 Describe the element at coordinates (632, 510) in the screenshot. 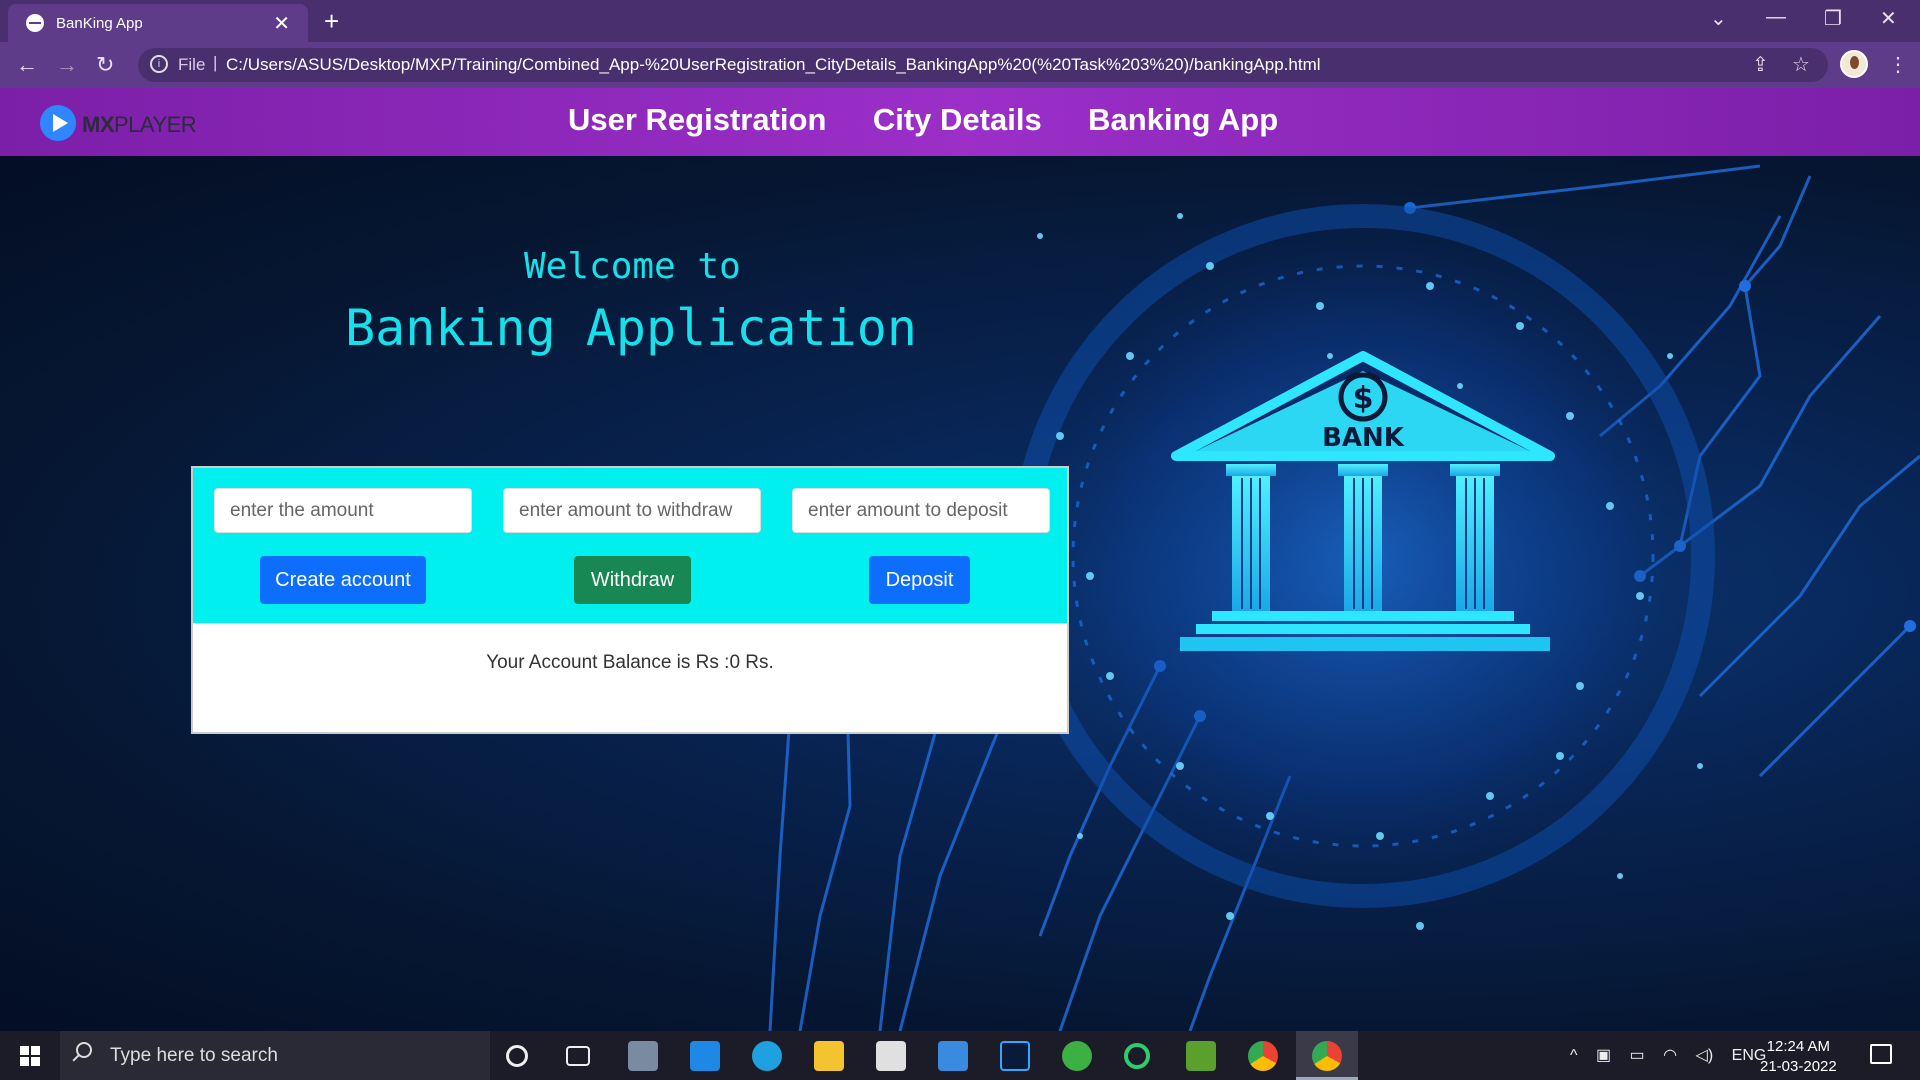

I see `withdraw-amount-input` at that location.